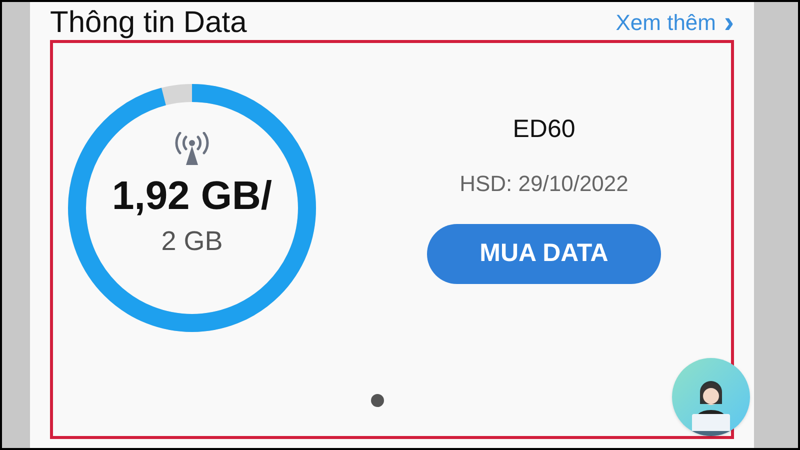 This screenshot has width=800, height=450. Describe the element at coordinates (192, 196) in the screenshot. I see `used-data: 1,92 GB/` at that location.